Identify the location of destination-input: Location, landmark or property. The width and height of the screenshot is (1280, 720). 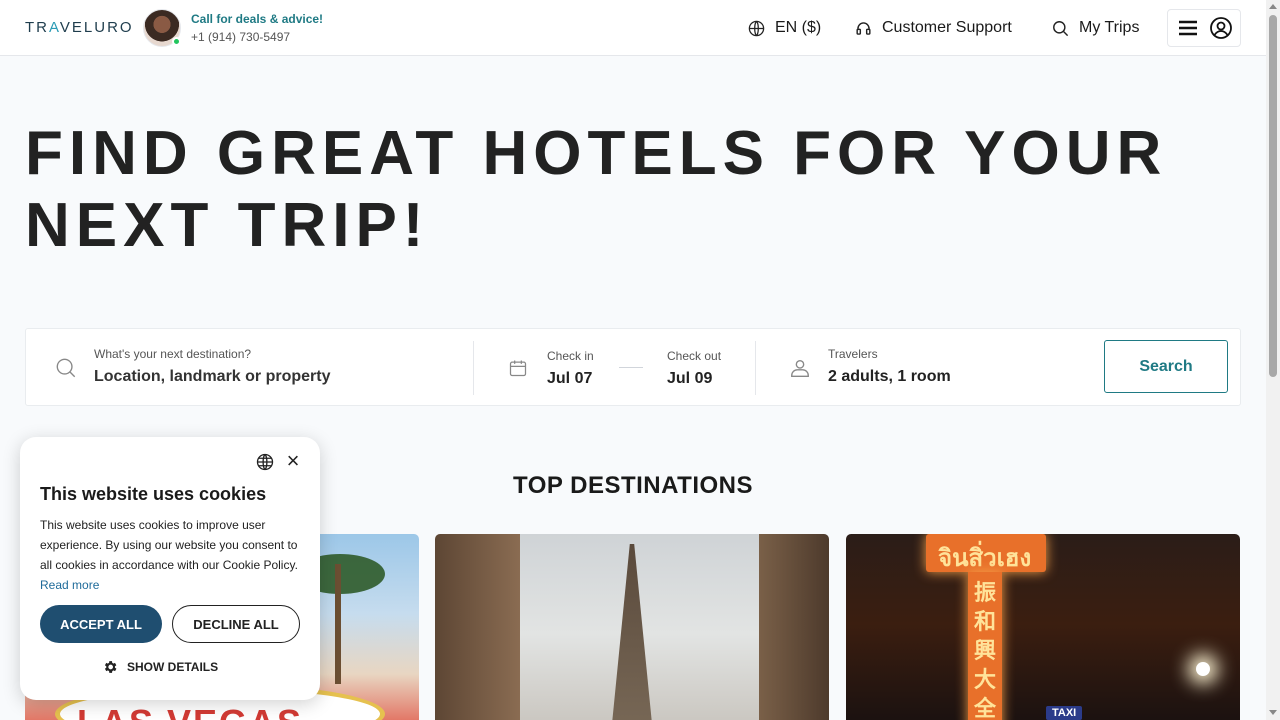
(212, 377).